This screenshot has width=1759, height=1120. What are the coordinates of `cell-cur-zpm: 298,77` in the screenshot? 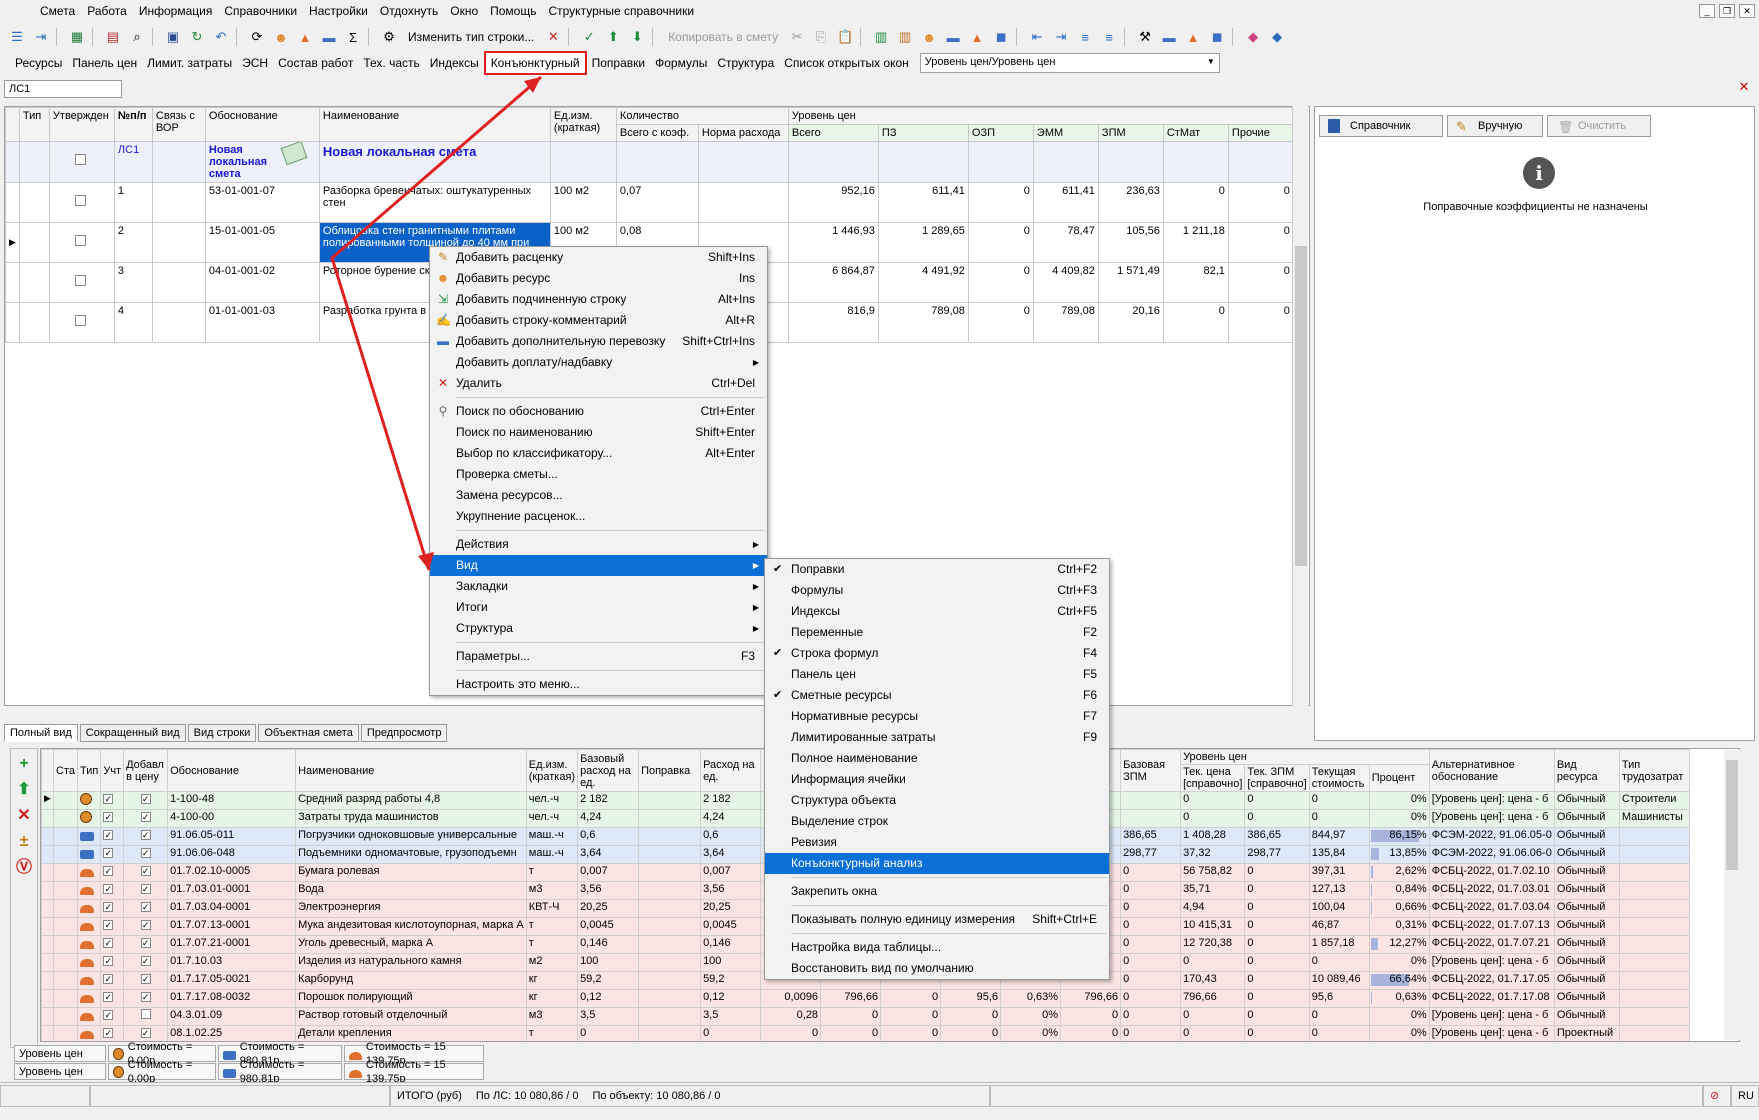 It's located at (1277, 854).